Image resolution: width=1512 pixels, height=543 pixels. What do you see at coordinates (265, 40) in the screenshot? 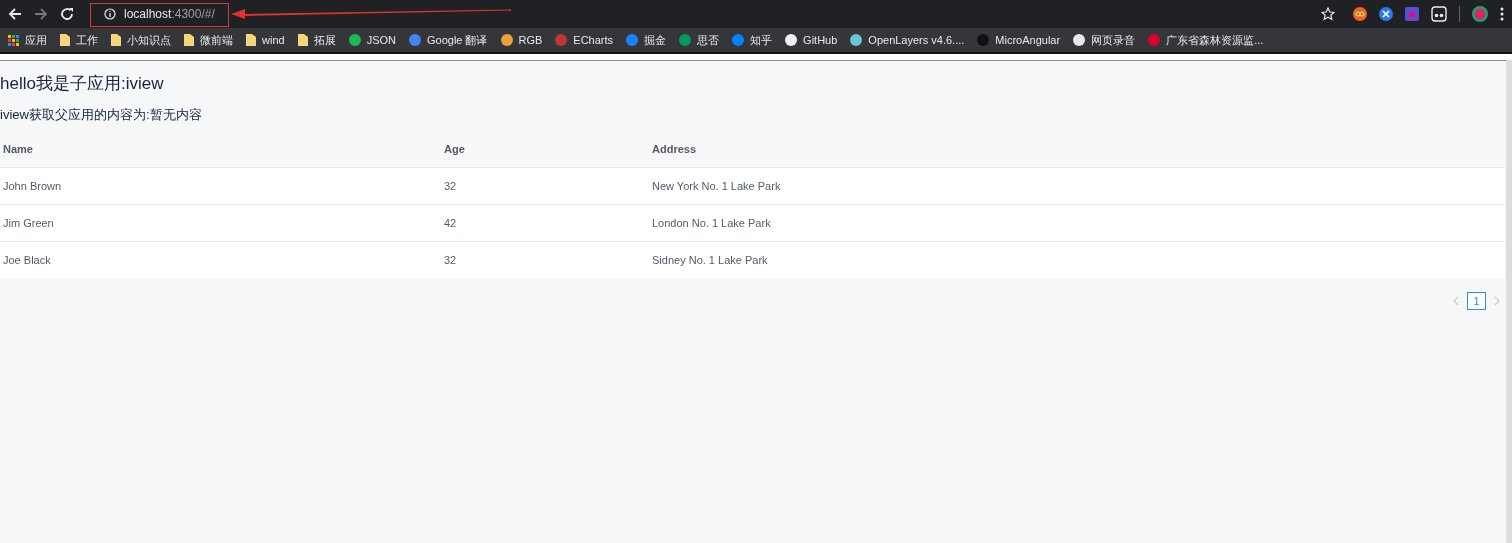
I see `bookmark: wind` at bounding box center [265, 40].